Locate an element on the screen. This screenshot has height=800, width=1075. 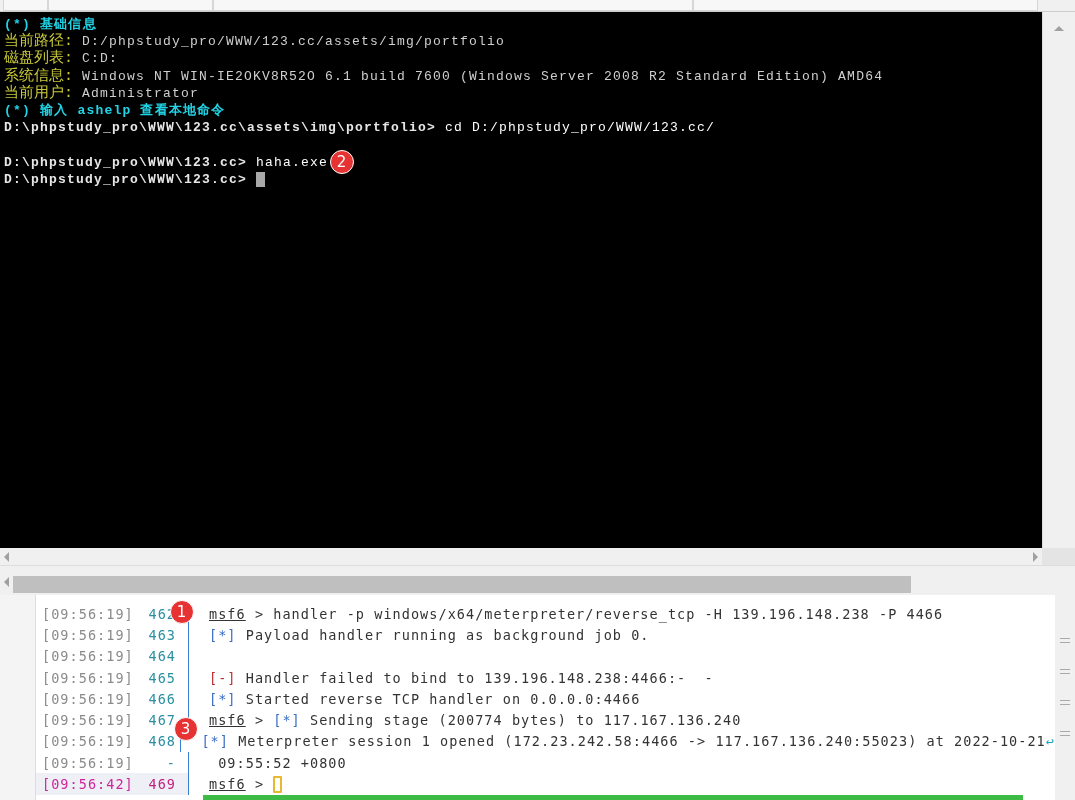
info-label: 系统信息: is located at coordinates (38, 76).